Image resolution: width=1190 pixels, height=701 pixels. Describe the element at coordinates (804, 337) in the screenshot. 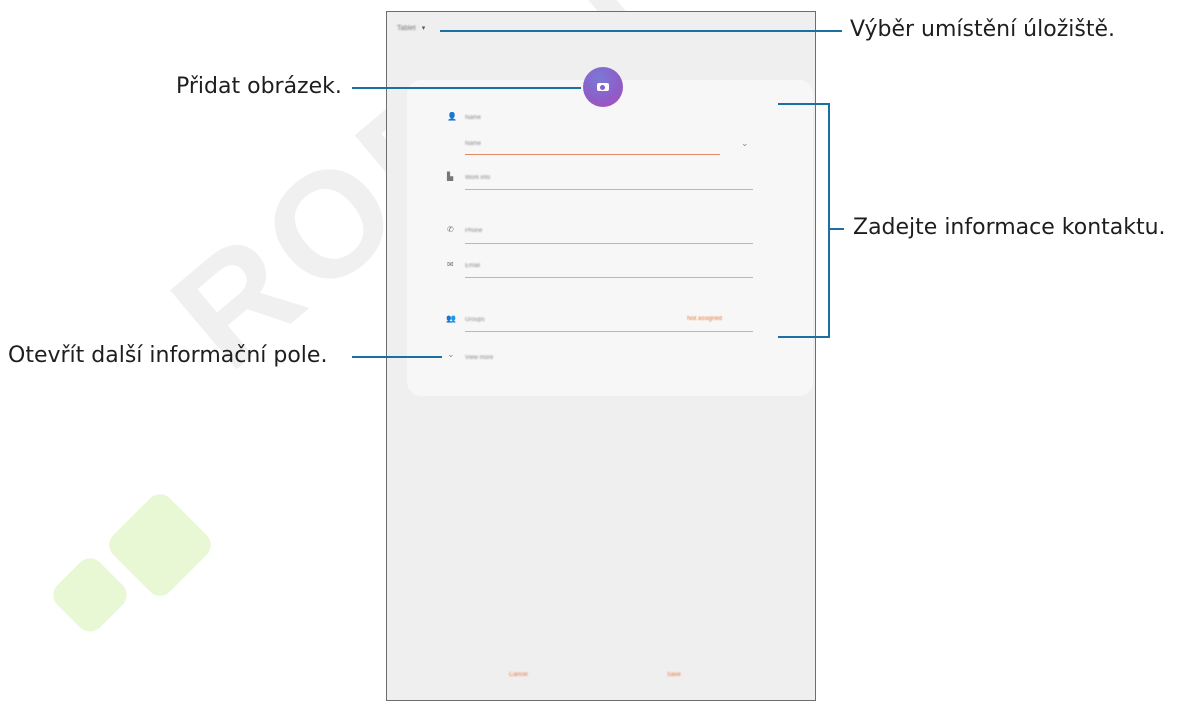

I see `bracket-bottom` at that location.